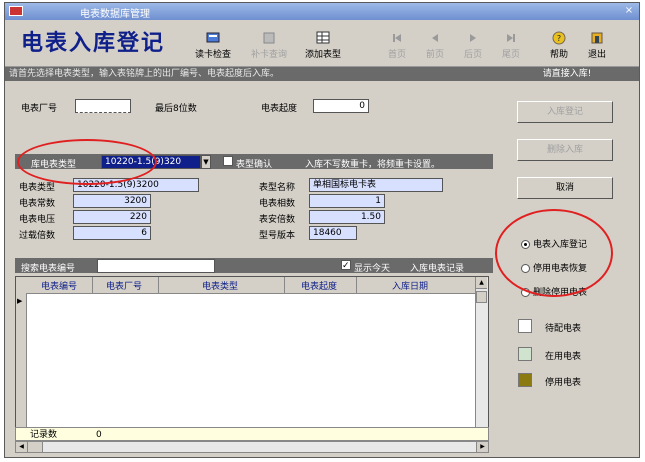 The image size is (645, 462). I want to click on scroll-thumb, so click(481, 297).